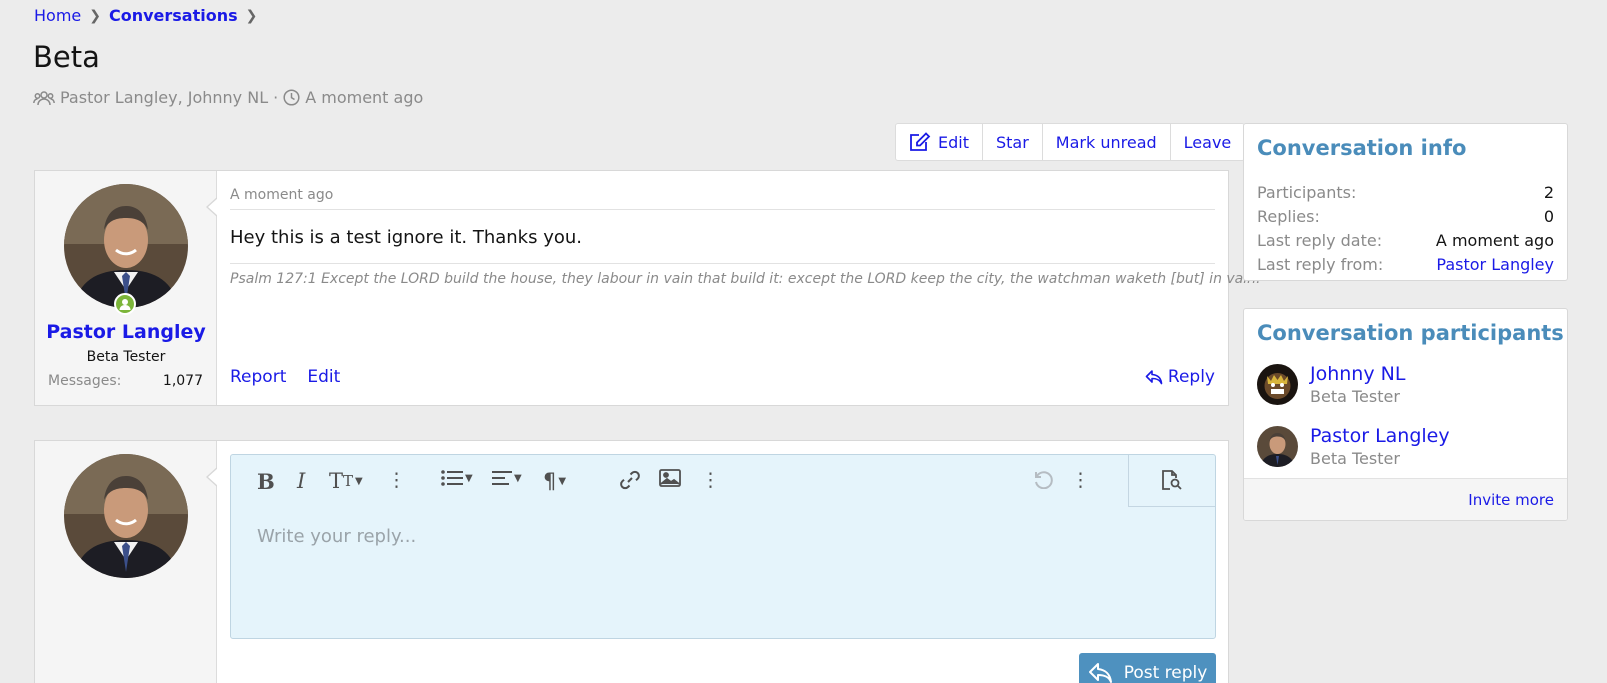  Describe the element at coordinates (266, 481) in the screenshot. I see `bold-icon: B` at that location.